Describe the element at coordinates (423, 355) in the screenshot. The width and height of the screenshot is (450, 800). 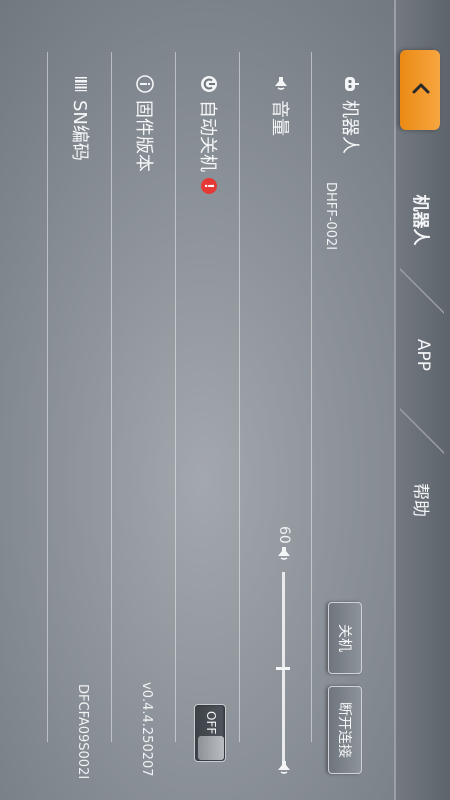
I see `tab-app: APP` at that location.